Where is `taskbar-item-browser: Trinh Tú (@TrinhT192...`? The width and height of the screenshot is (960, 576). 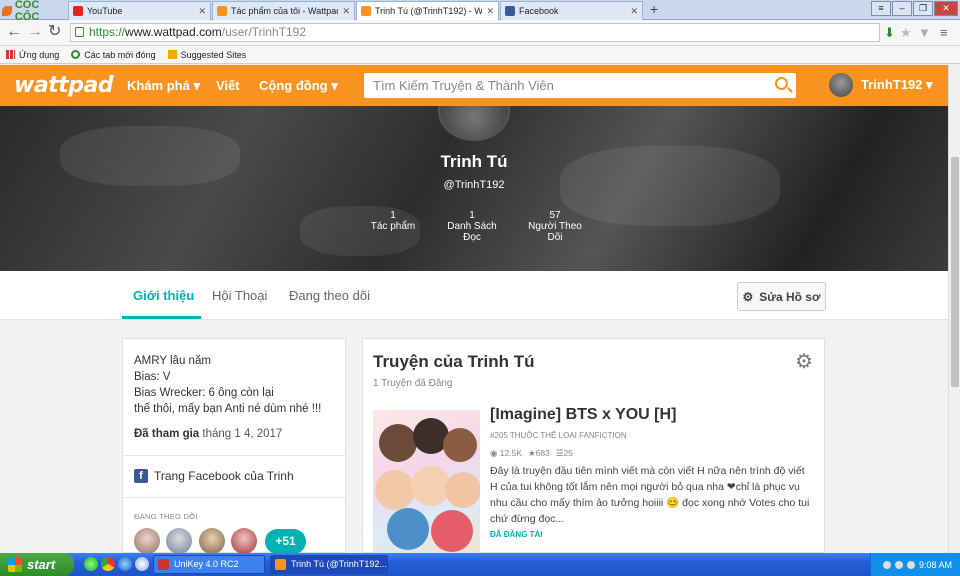
taskbar-item-browser: Trinh Tú (@TrinhT192... is located at coordinates (329, 564).